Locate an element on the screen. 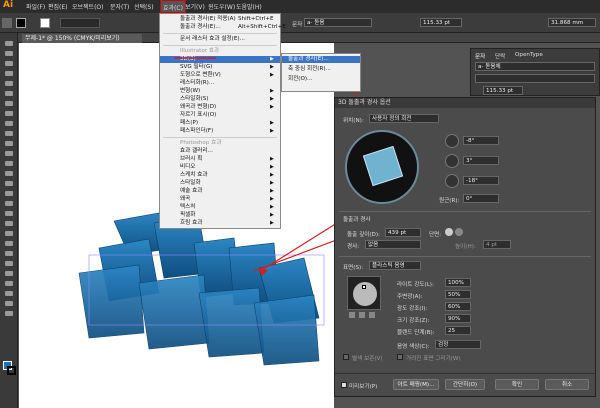  light-intensity-label: 라이트 강도(L): is located at coordinates (415, 285).